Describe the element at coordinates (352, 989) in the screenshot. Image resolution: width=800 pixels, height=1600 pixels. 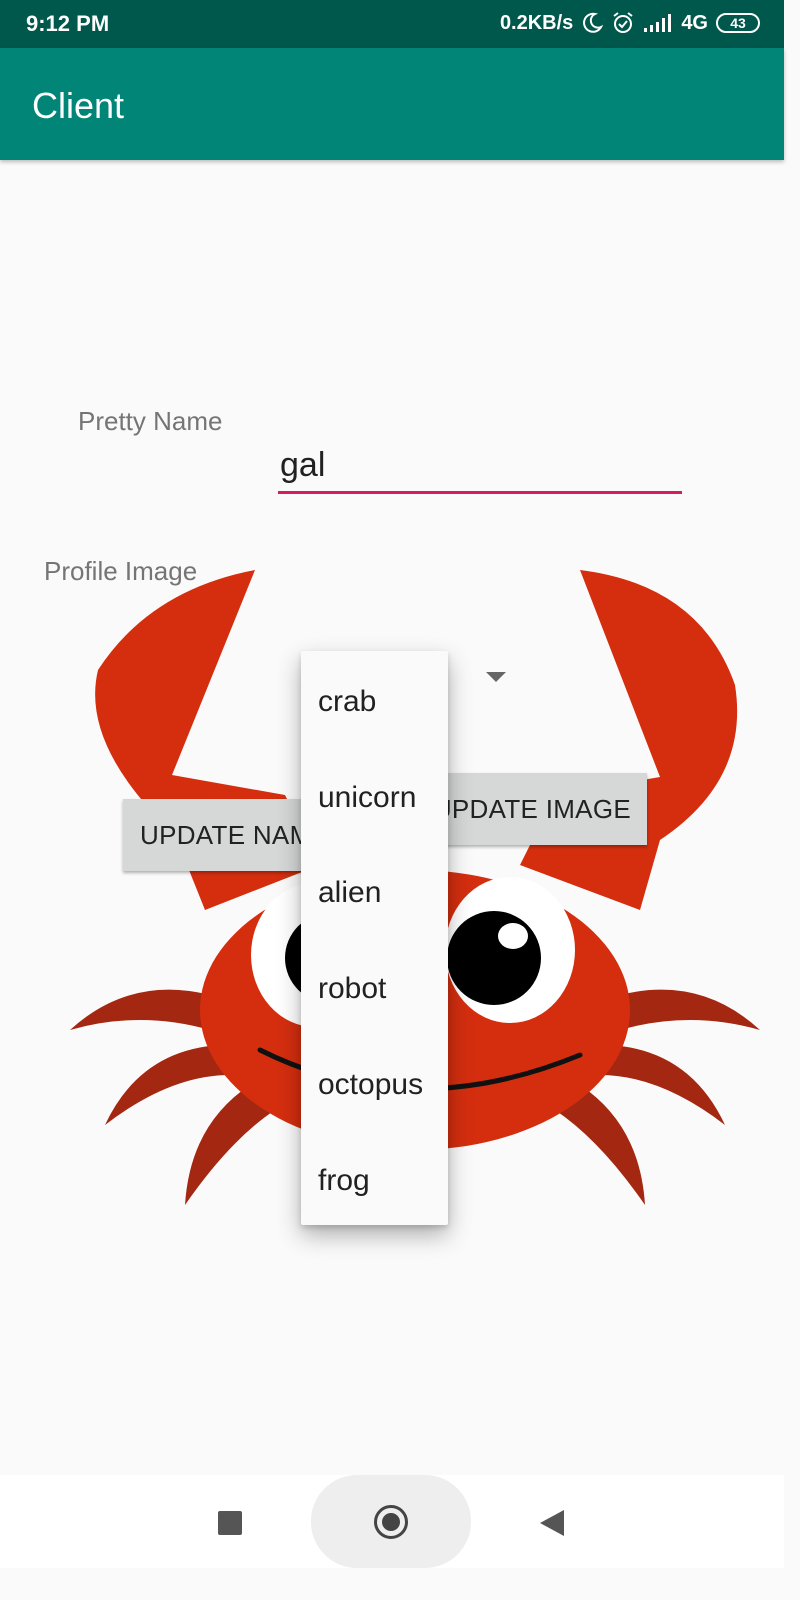
I see `dropdown-item-robot: robot` at that location.